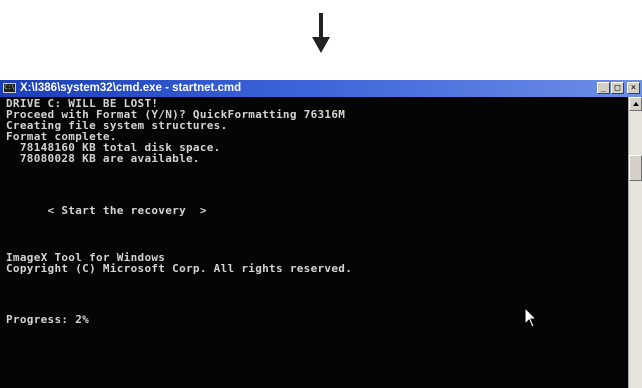 The height and width of the screenshot is (388, 642). I want to click on console-line: 78080028 KB are available., so click(103, 158).